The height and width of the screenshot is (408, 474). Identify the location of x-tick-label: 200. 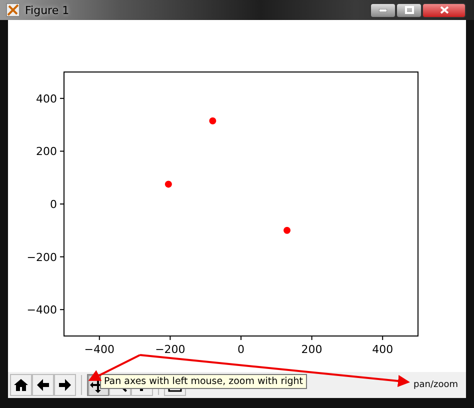
(311, 349).